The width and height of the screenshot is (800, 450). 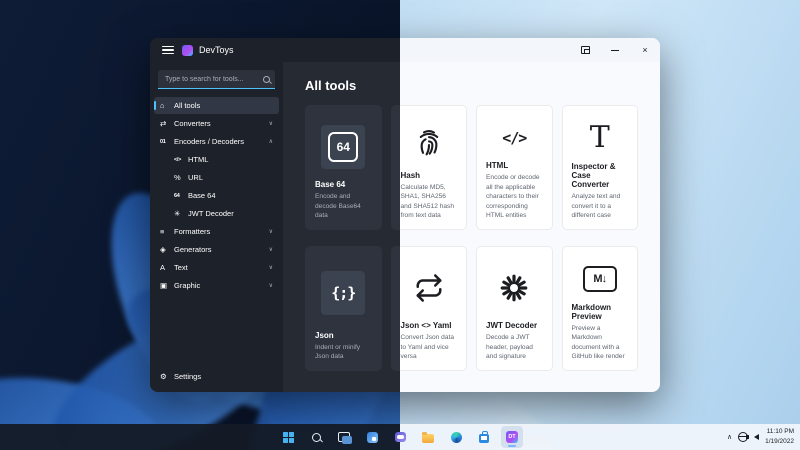 What do you see at coordinates (187, 285) in the screenshot?
I see `sidebar-item-label: Graphic` at bounding box center [187, 285].